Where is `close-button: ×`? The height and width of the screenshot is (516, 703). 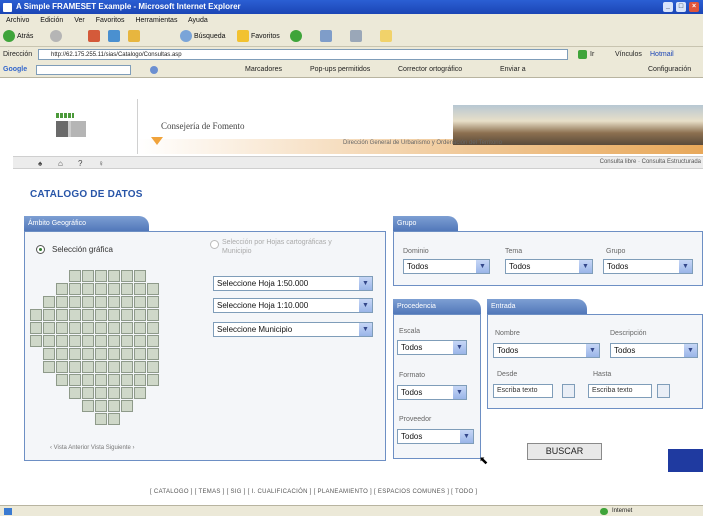 close-button: × is located at coordinates (694, 7).